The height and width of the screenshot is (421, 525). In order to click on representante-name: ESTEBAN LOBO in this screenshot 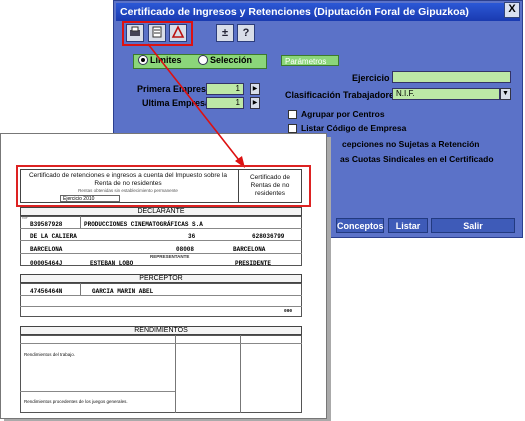, I will do `click(112, 263)`.